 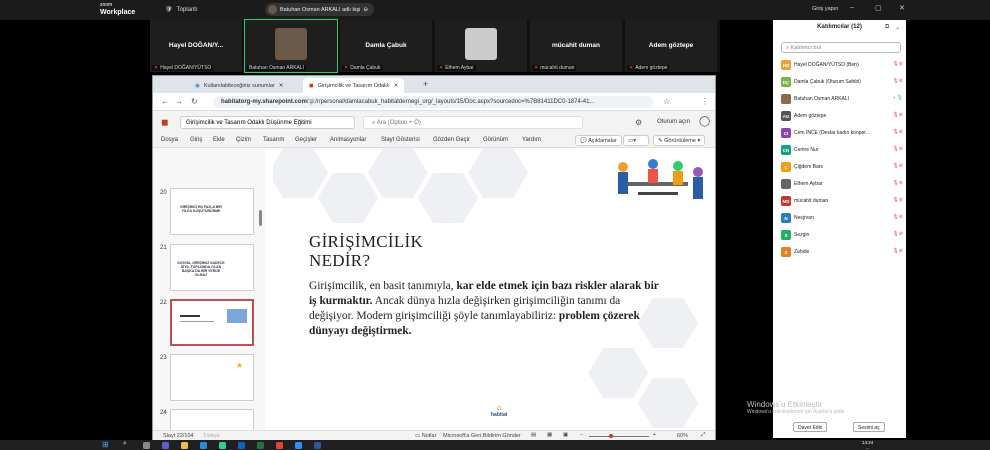 What do you see at coordinates (583, 141) in the screenshot?
I see `comment-icon: 💬` at bounding box center [583, 141].